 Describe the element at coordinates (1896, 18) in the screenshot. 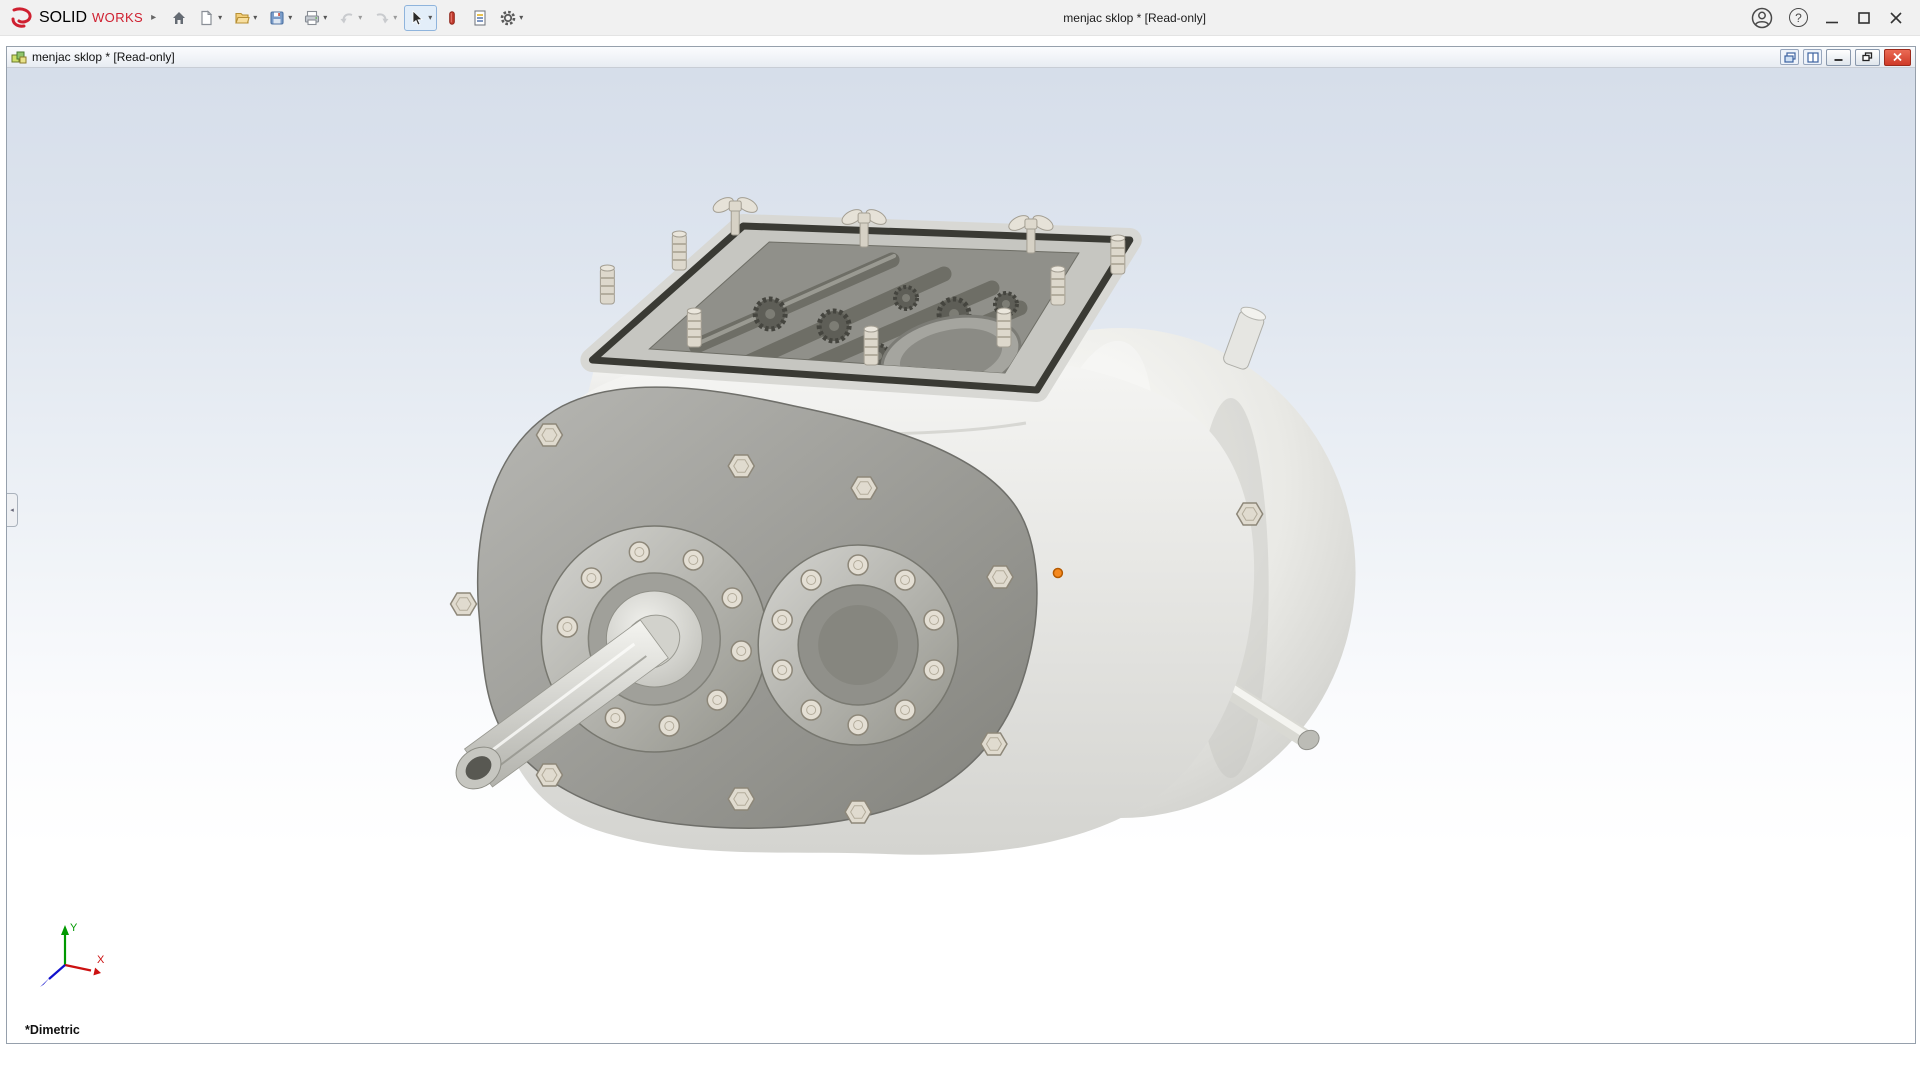

I see `close-button` at that location.